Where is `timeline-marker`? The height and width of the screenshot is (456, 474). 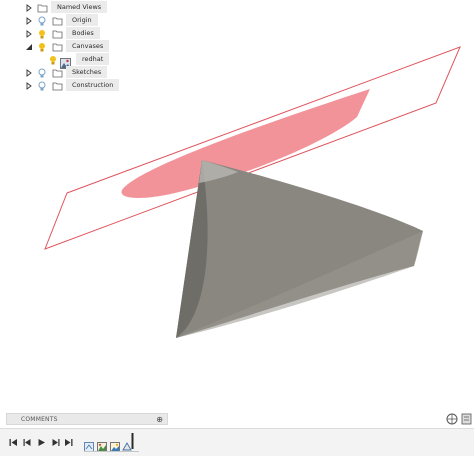 timeline-marker is located at coordinates (132, 441).